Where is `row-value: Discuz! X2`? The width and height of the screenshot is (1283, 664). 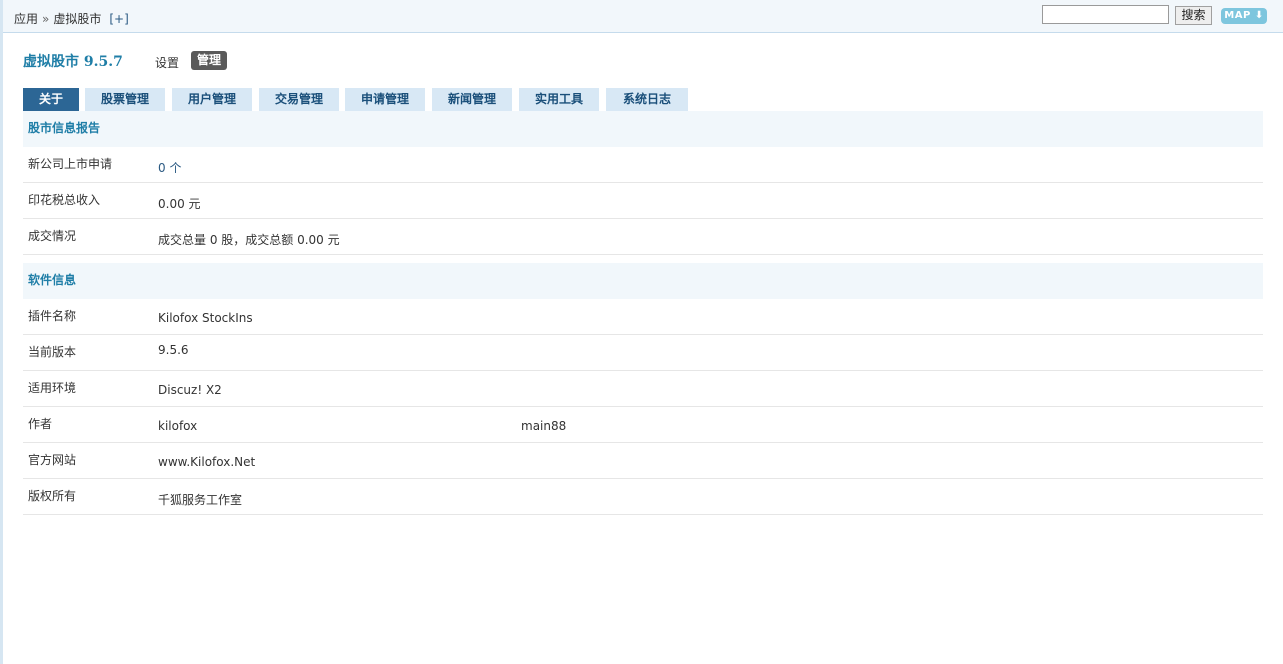
row-value: Discuz! X2 is located at coordinates (190, 390).